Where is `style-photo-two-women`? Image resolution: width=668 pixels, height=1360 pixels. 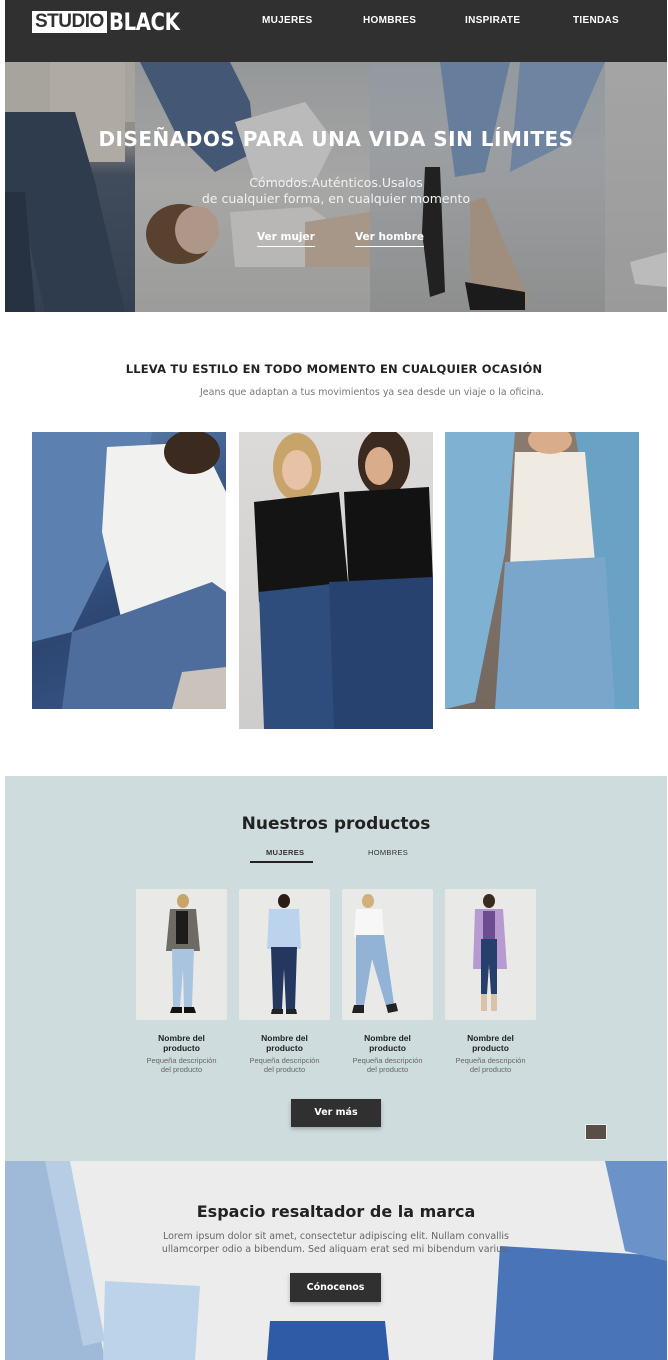 style-photo-two-women is located at coordinates (336, 580).